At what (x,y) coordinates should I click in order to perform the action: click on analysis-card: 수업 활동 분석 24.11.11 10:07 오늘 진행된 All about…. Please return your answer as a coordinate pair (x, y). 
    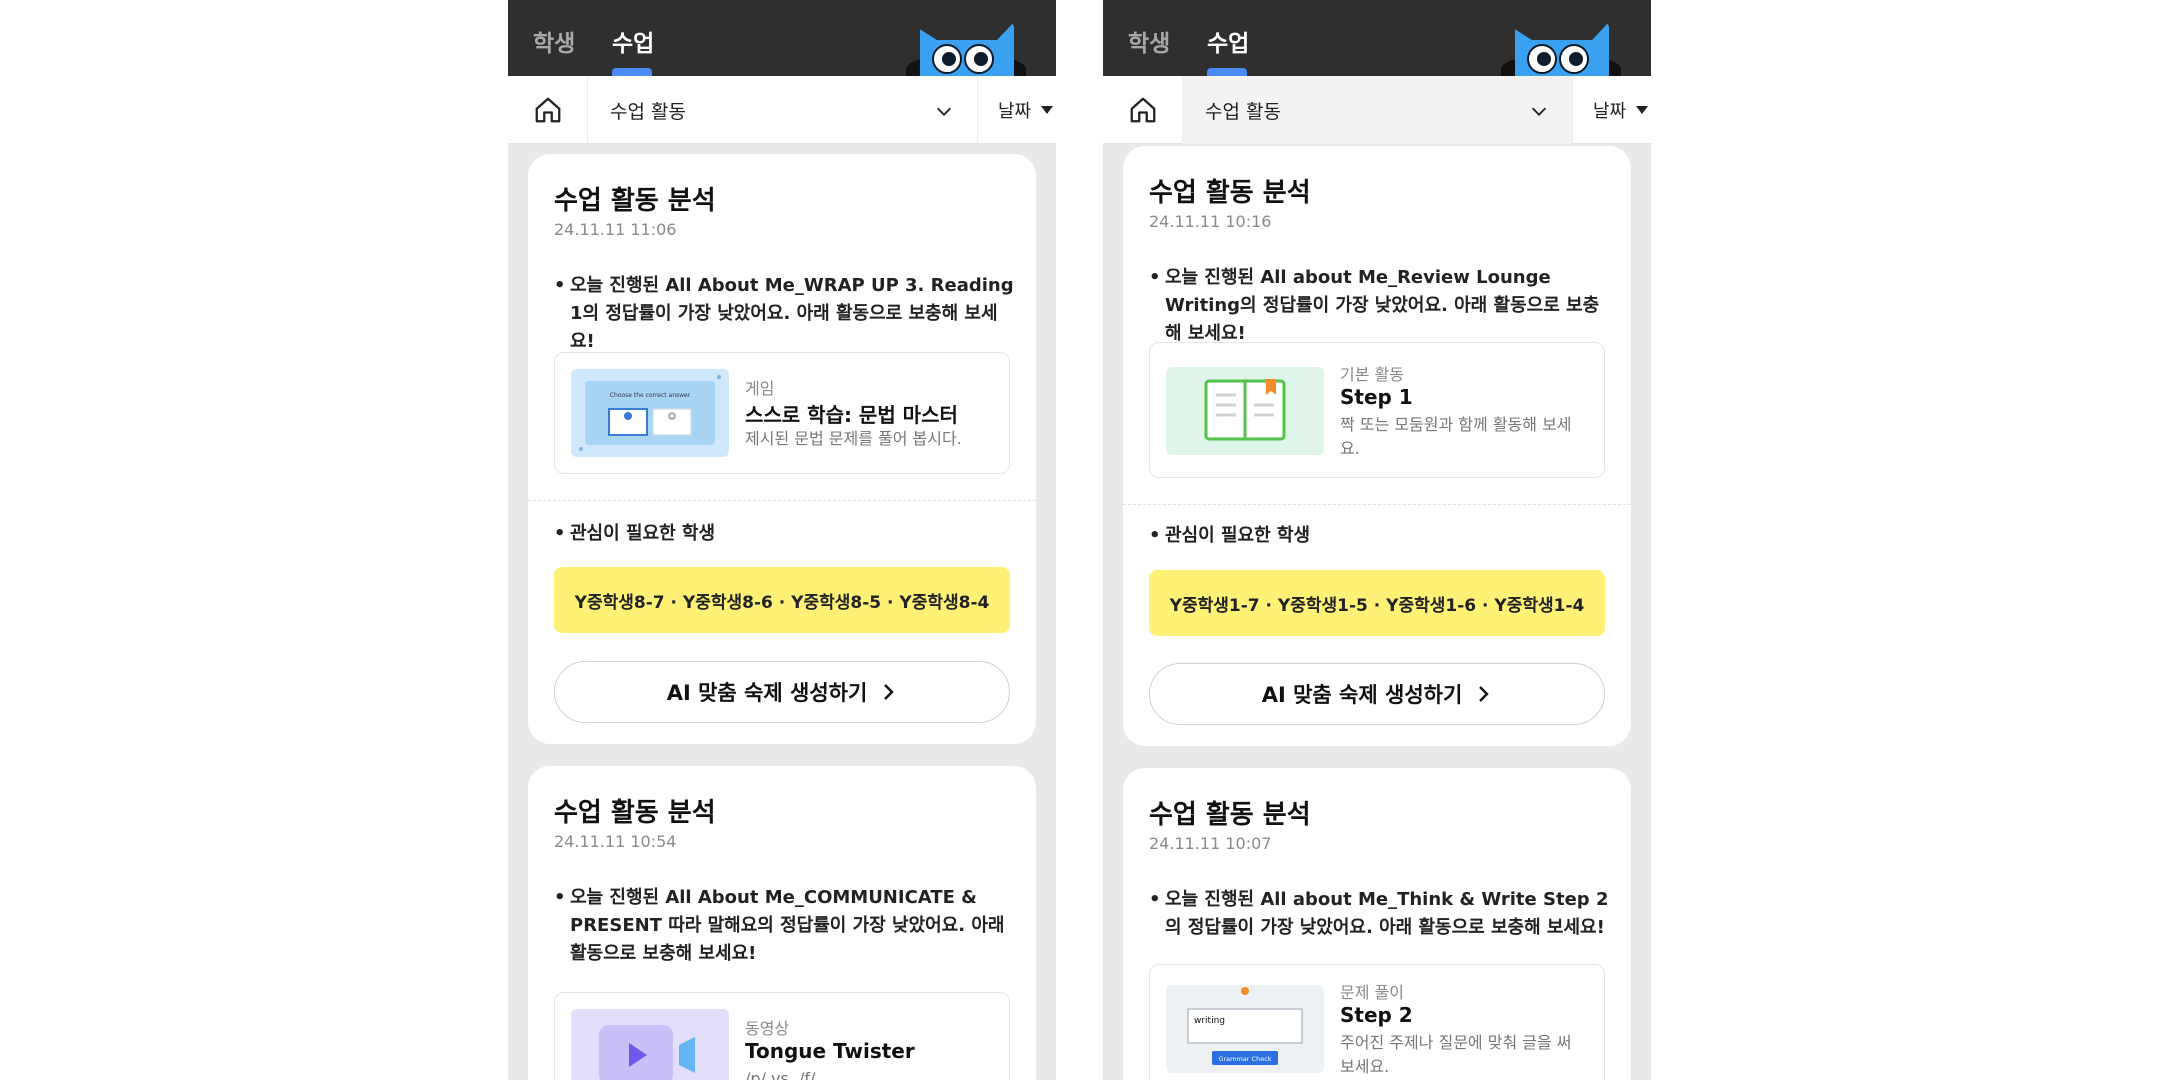
    Looking at the image, I should click on (1377, 924).